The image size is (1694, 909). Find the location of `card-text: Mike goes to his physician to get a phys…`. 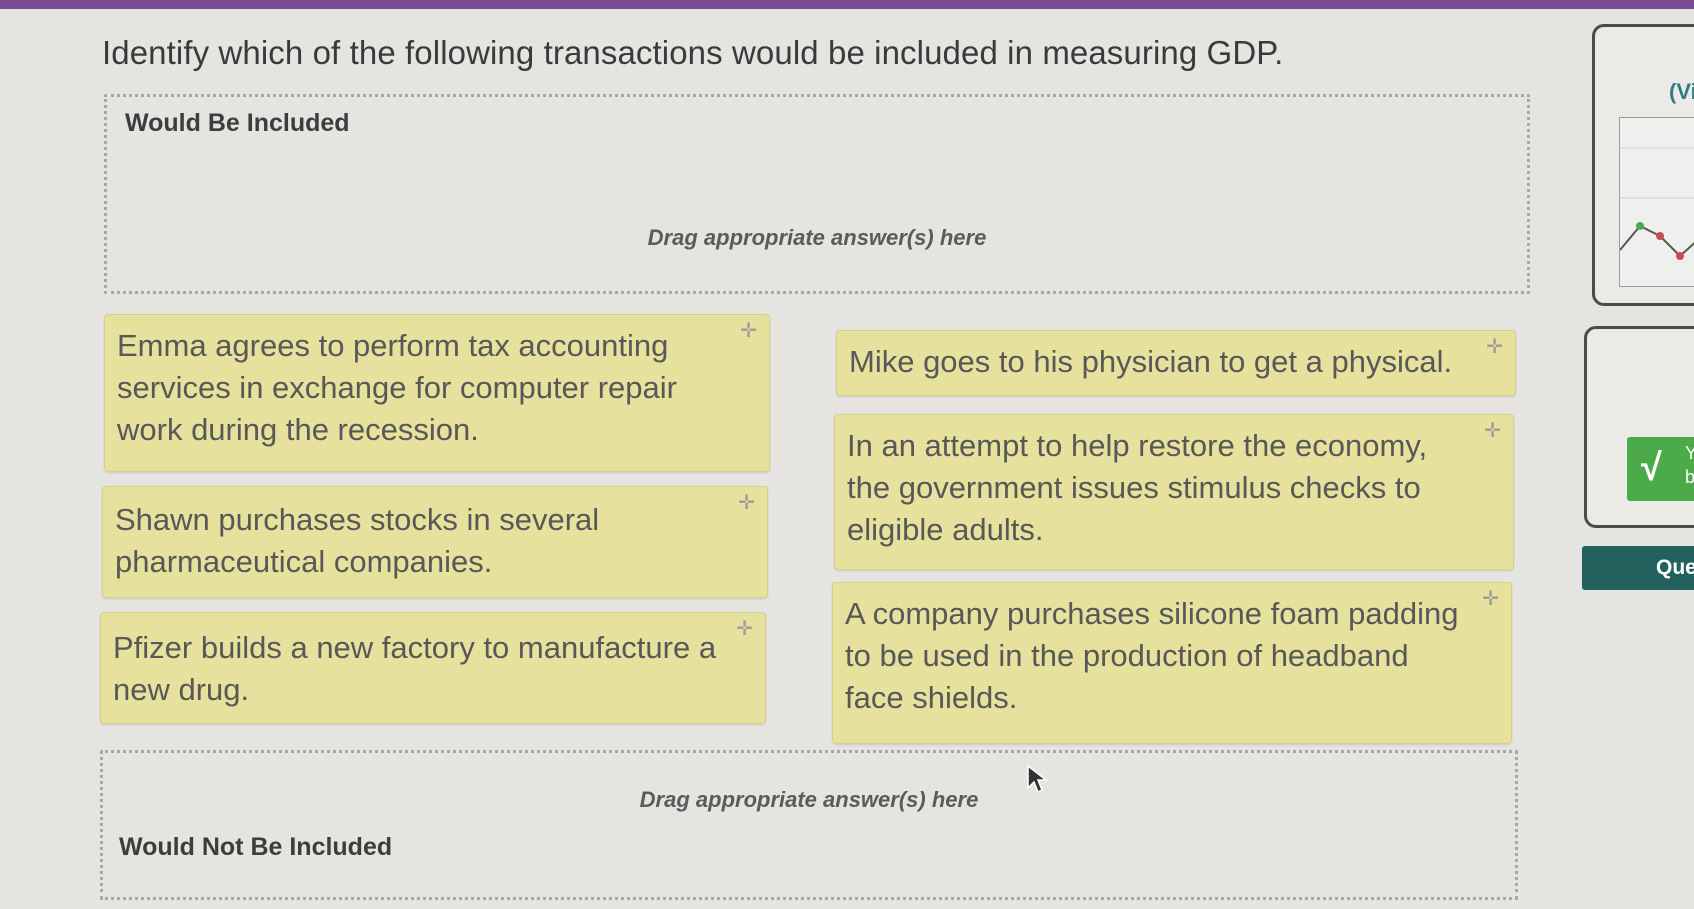

card-text: Mike goes to his physician to get a phys… is located at coordinates (1151, 361).